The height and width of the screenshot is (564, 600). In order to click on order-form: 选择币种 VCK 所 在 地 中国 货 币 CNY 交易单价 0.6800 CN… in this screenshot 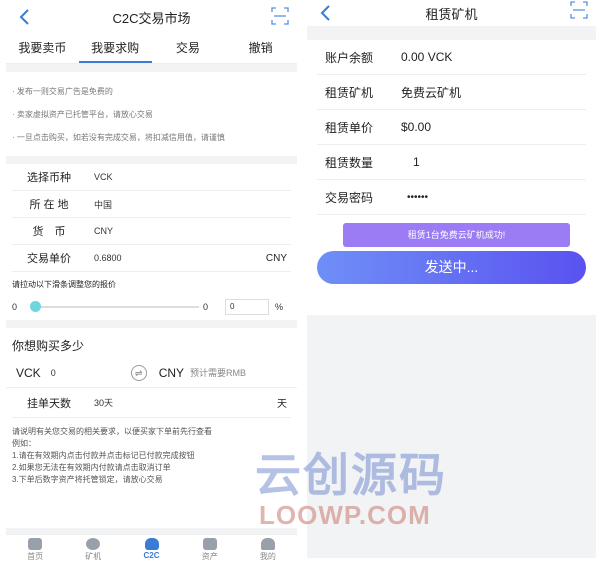, I will do `click(151, 242)`.